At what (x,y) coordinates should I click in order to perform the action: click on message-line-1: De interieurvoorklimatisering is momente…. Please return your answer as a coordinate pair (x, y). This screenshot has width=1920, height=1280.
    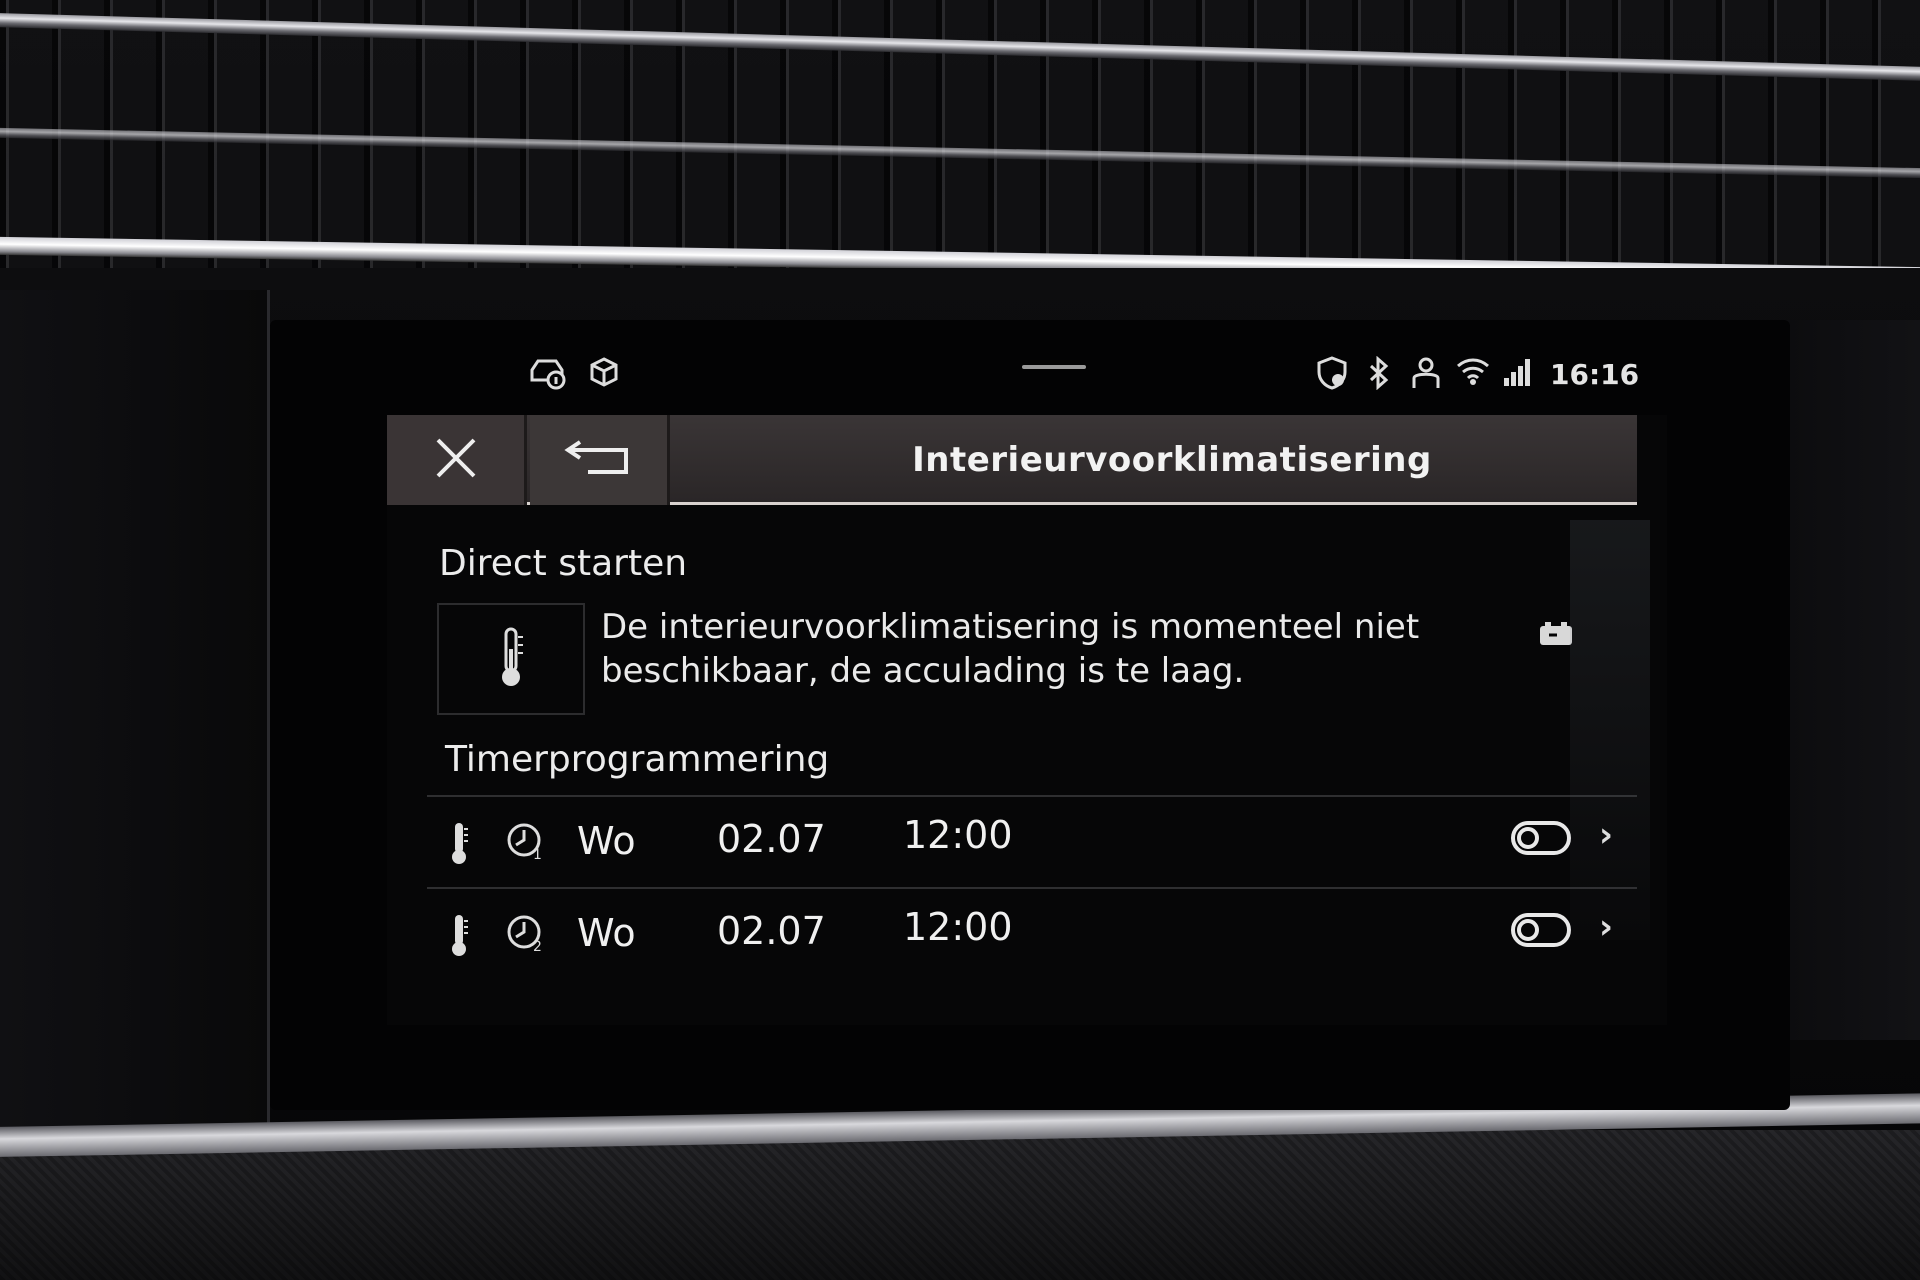
    Looking at the image, I should click on (1010, 627).